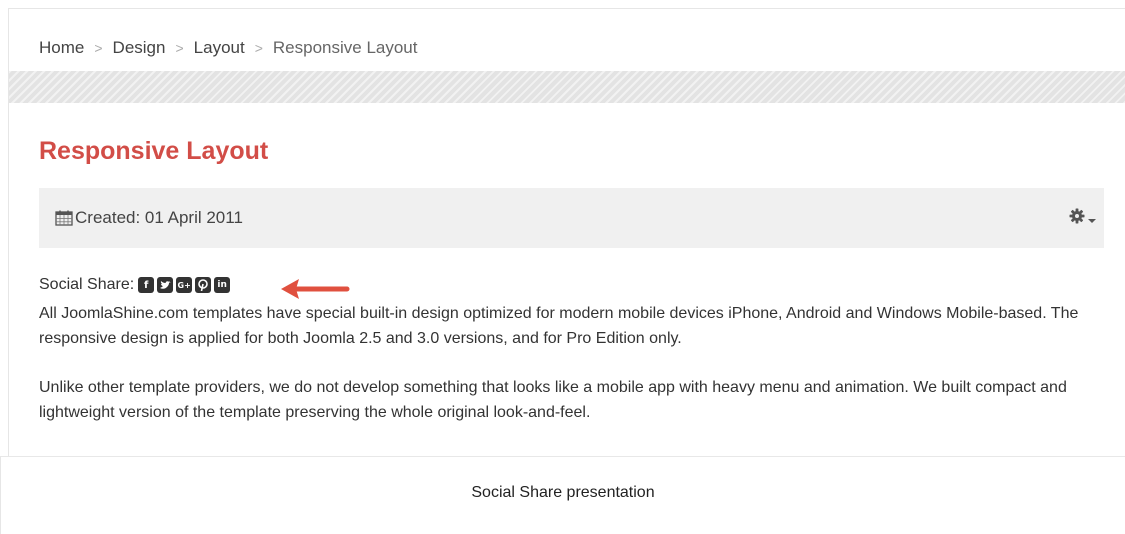 The height and width of the screenshot is (534, 1125). What do you see at coordinates (139, 48) in the screenshot?
I see `breadcrumb-design: Design` at bounding box center [139, 48].